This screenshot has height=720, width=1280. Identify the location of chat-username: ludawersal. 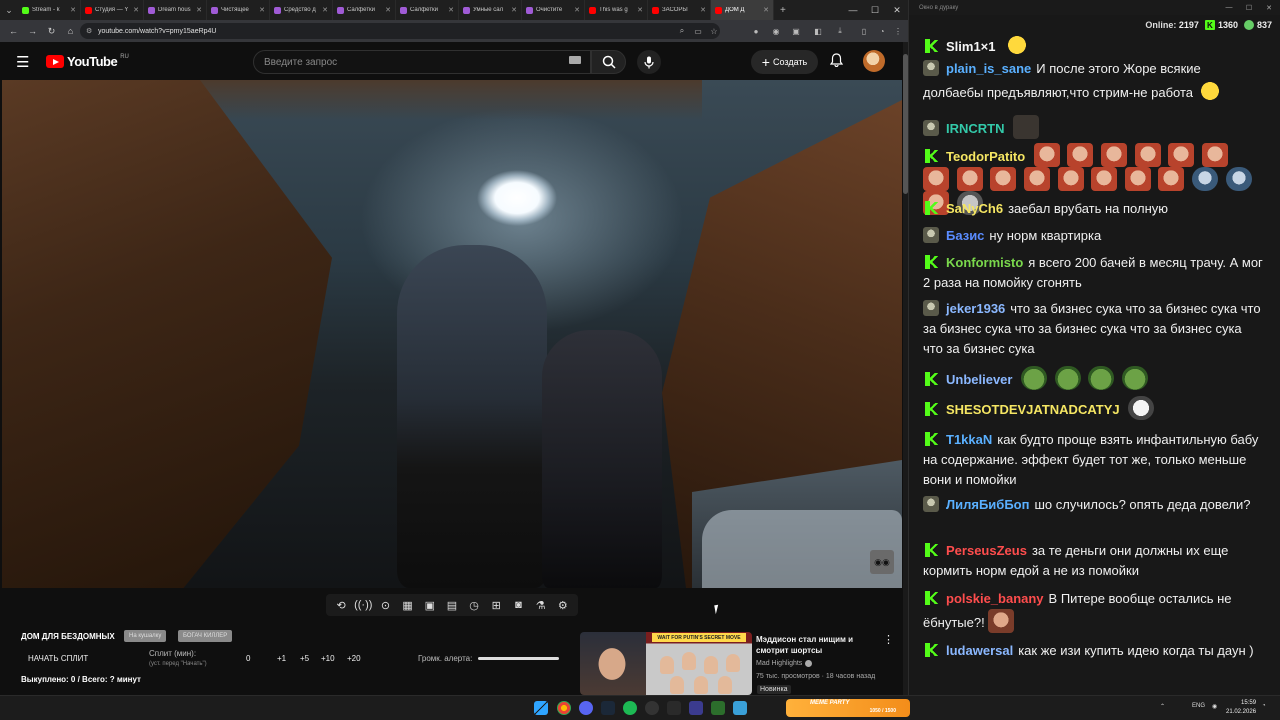
(979, 650).